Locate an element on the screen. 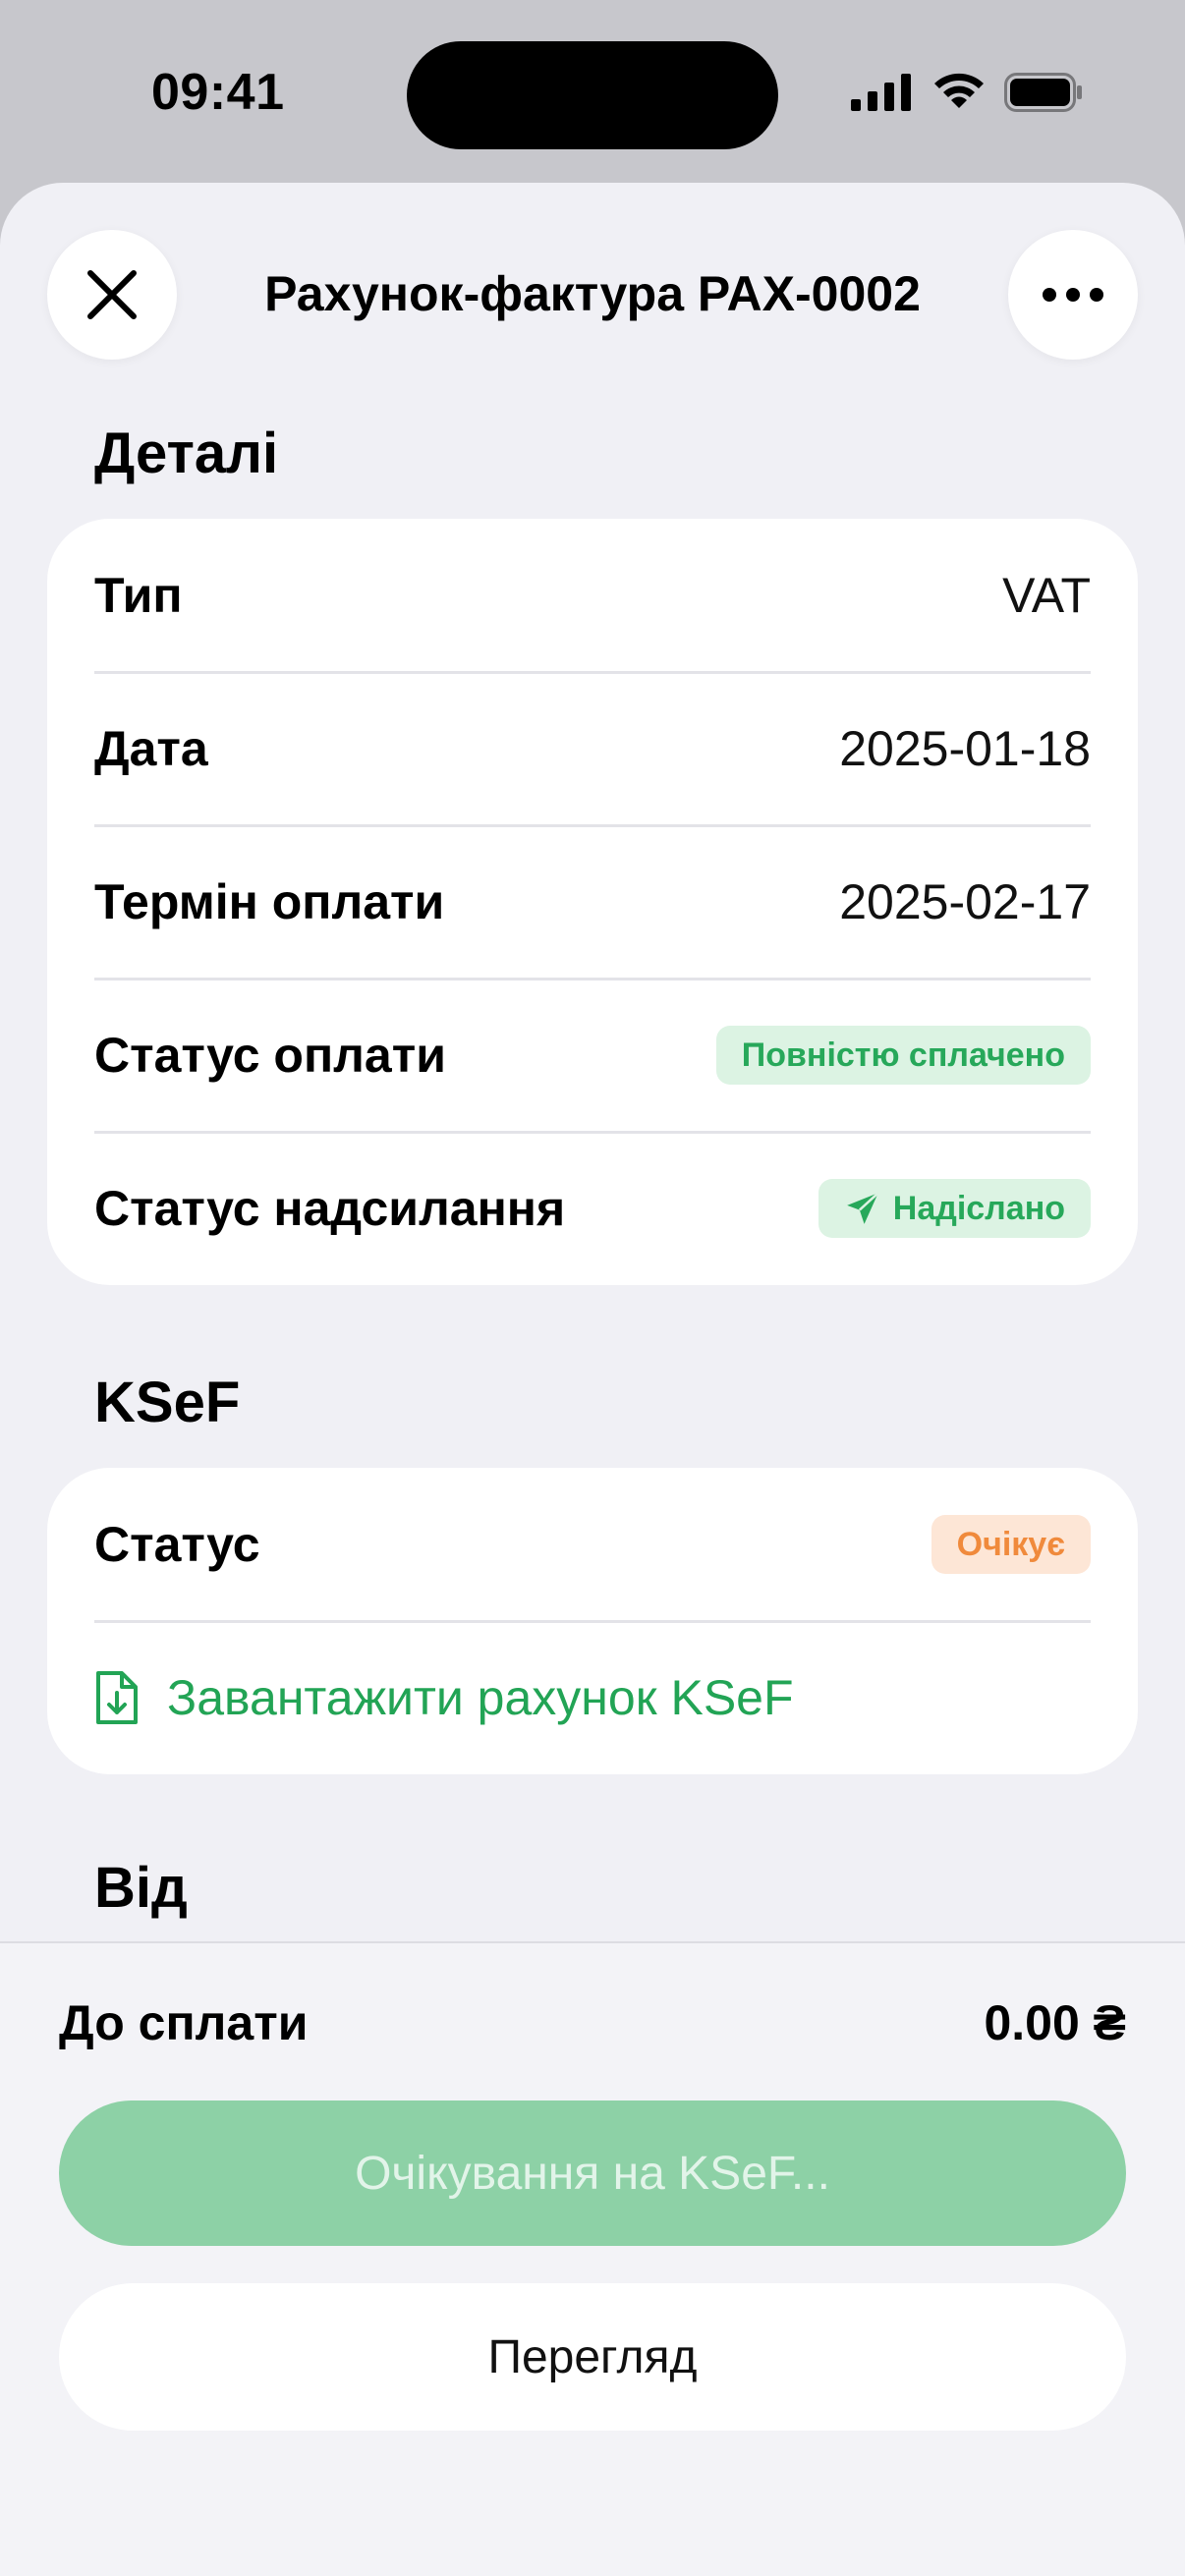  payment-status-text: Повністю сплачено is located at coordinates (903, 1055).